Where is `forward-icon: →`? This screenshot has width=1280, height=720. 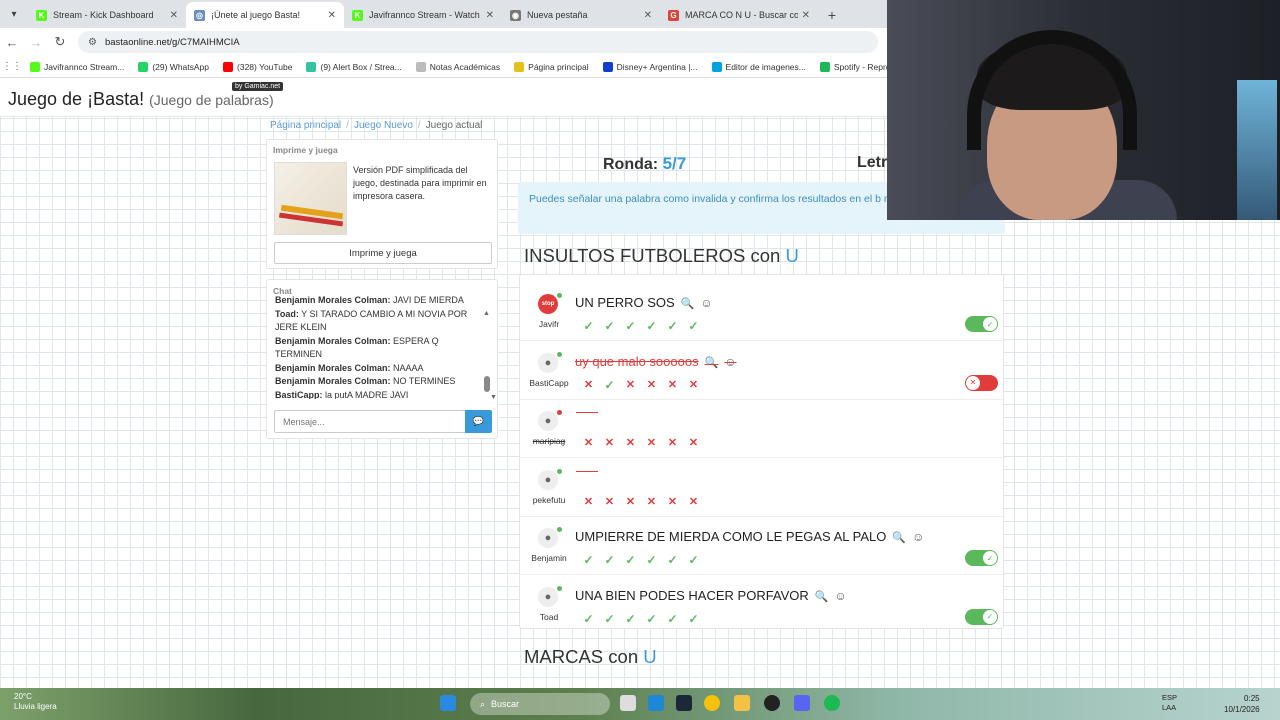 forward-icon: → is located at coordinates (36, 42).